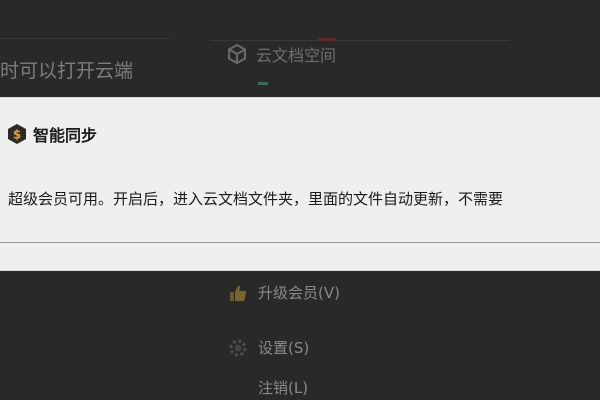  I want to click on gear-icon, so click(238, 348).